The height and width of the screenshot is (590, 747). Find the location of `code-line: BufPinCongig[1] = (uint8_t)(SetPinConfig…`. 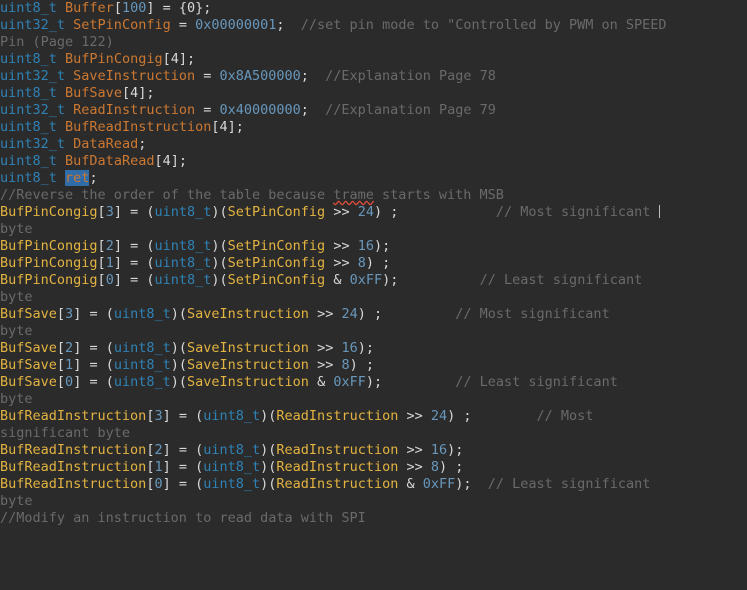

code-line: BufPinCongig[1] = (uint8_t)(SetPinConfig… is located at coordinates (373, 263).